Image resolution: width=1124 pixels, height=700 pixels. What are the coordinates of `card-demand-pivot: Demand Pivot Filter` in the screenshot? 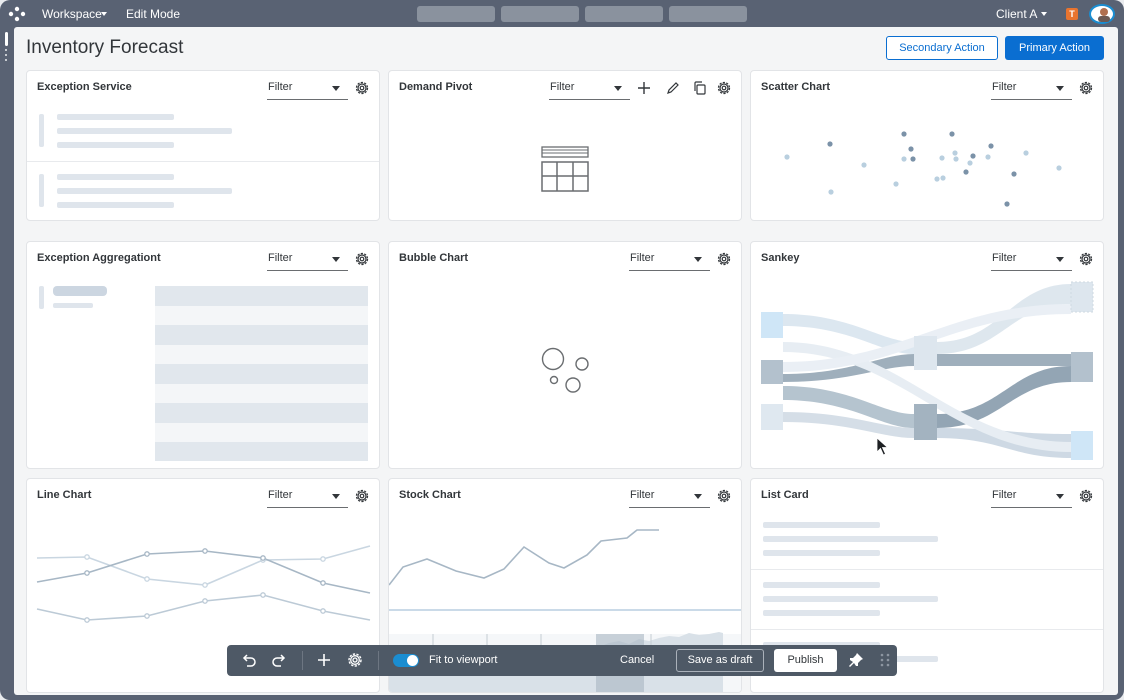 It's located at (565, 145).